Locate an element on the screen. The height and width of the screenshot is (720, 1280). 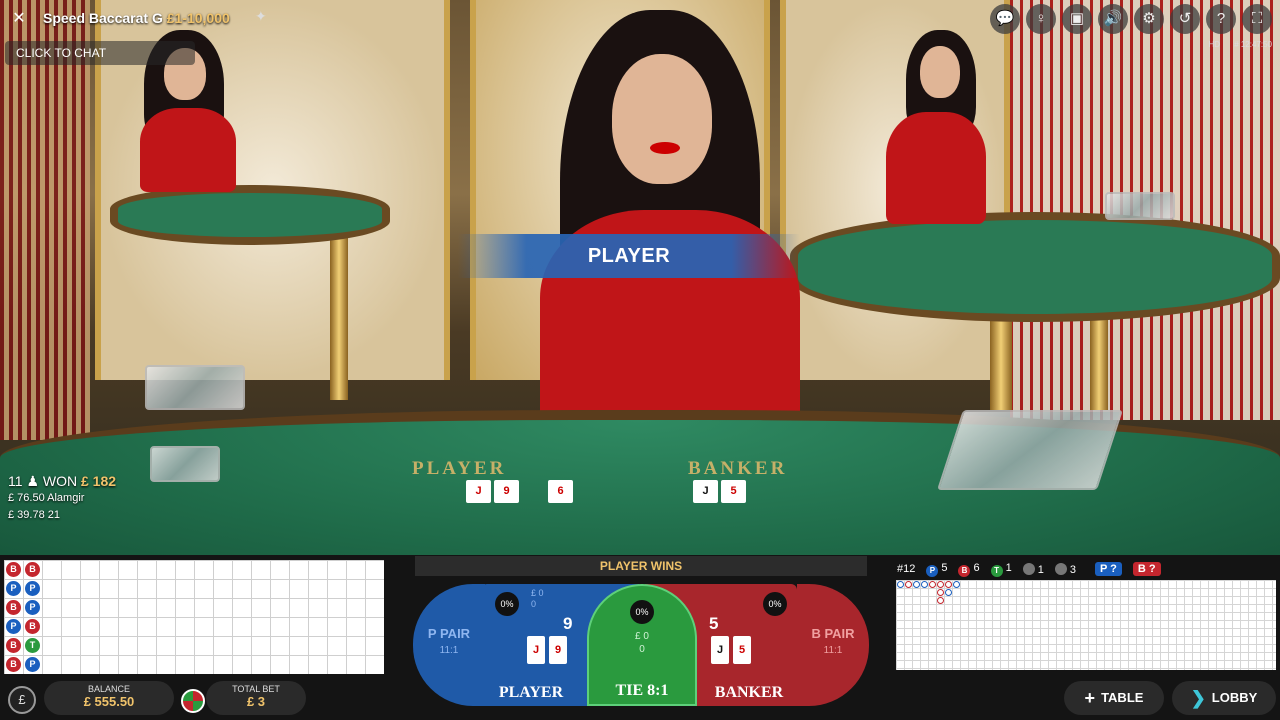
banker-mini-card: J is located at coordinates (720, 650).